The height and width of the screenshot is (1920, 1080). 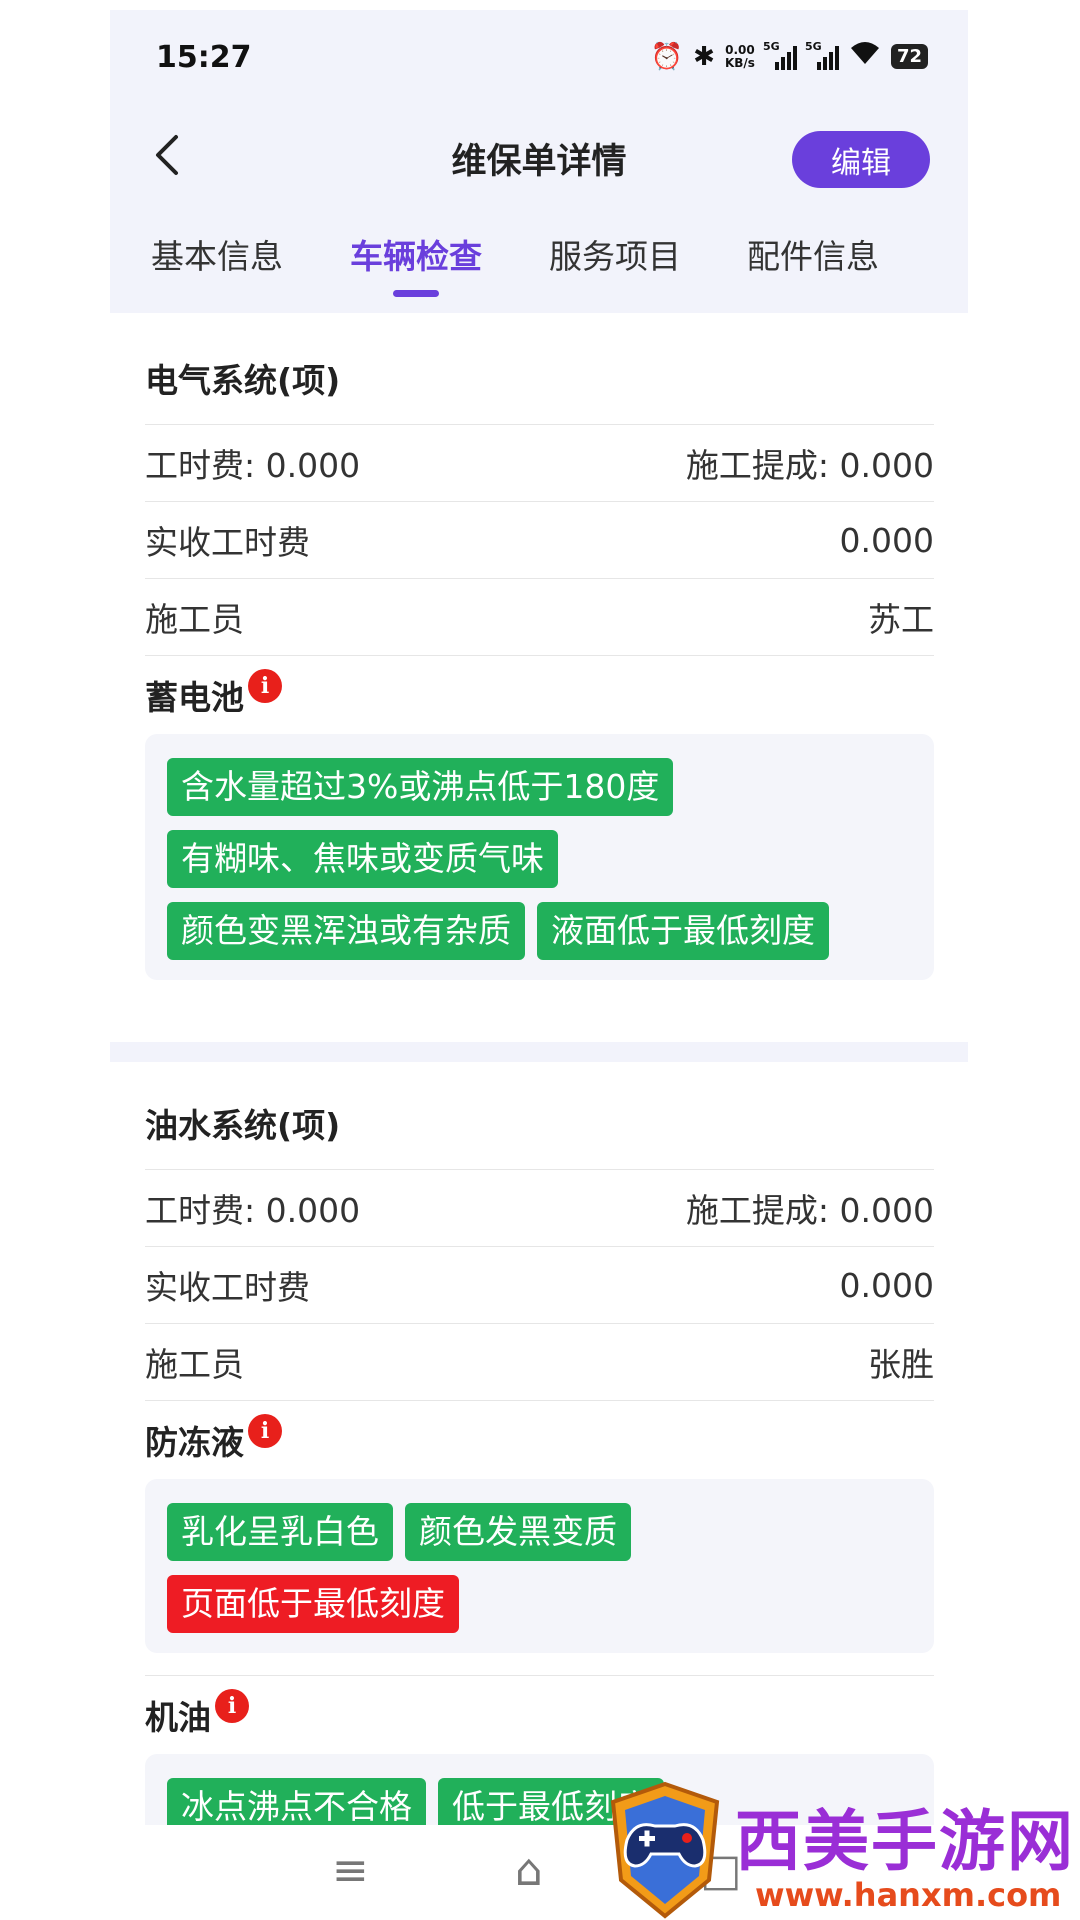 I want to click on battery-icon: 72, so click(x=909, y=56).